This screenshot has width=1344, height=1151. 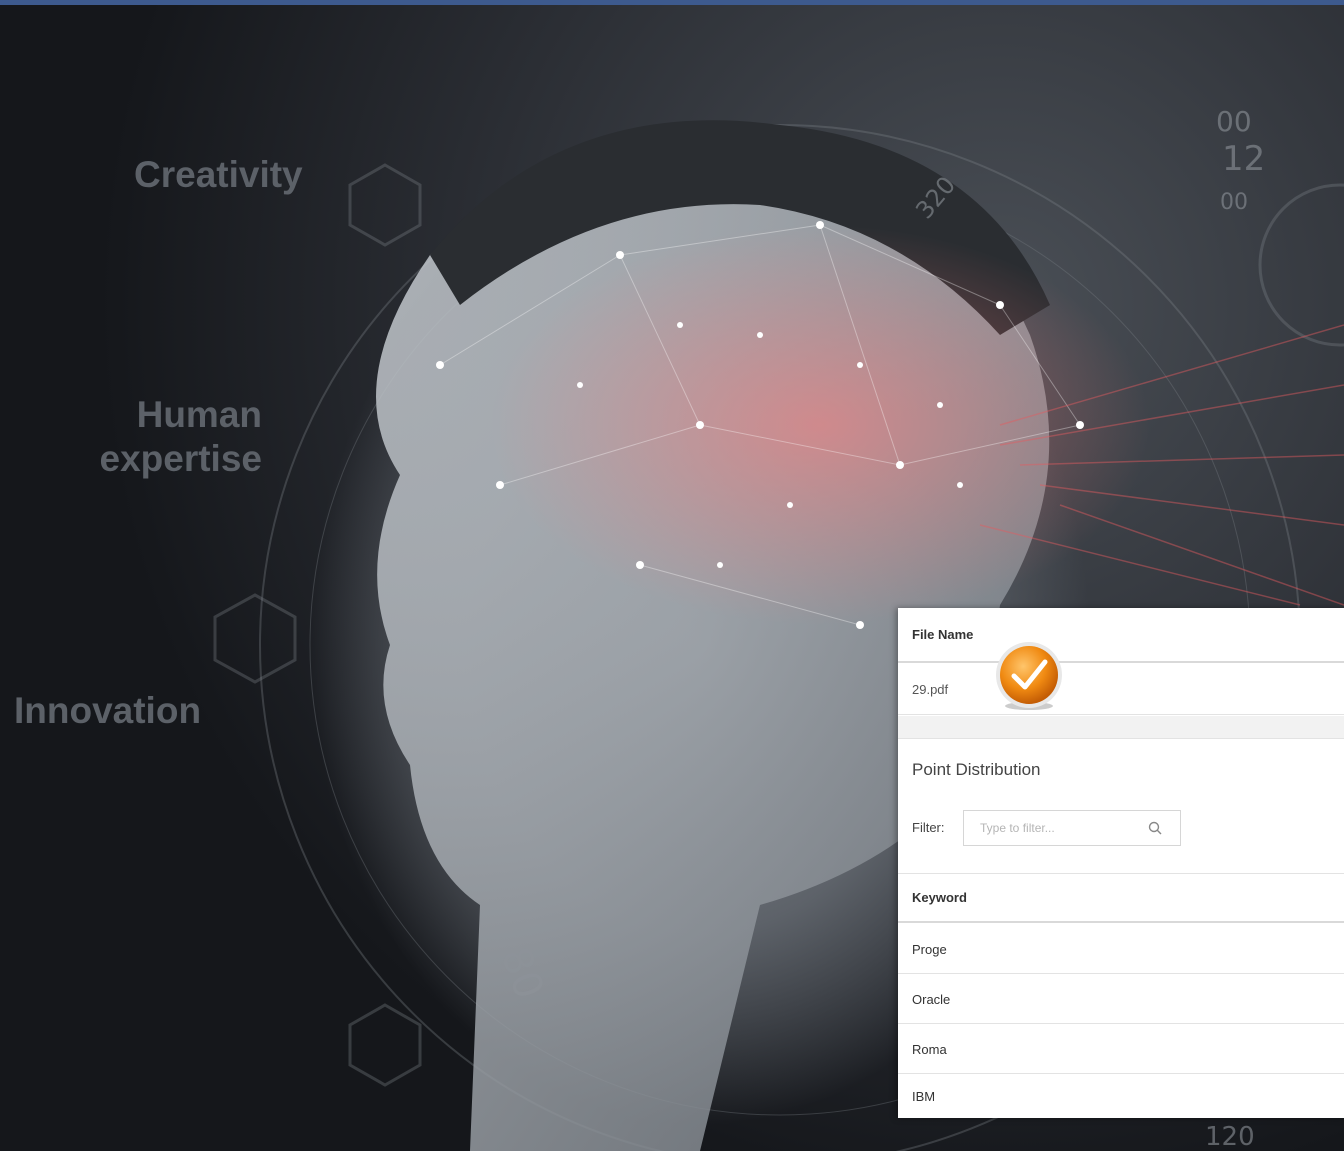 I want to click on hud-number-1: 00, so click(x=1234, y=121).